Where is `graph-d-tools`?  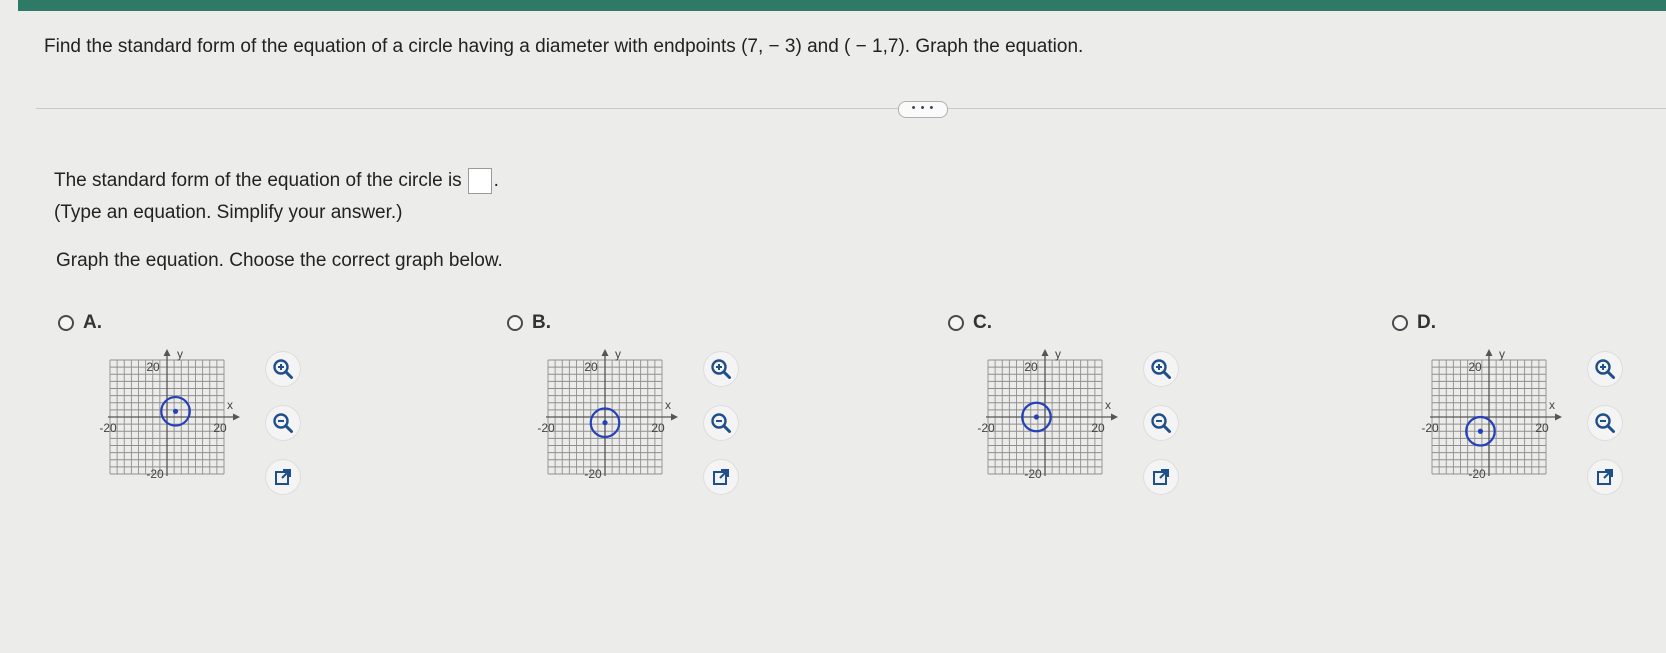 graph-d-tools is located at coordinates (1606, 433).